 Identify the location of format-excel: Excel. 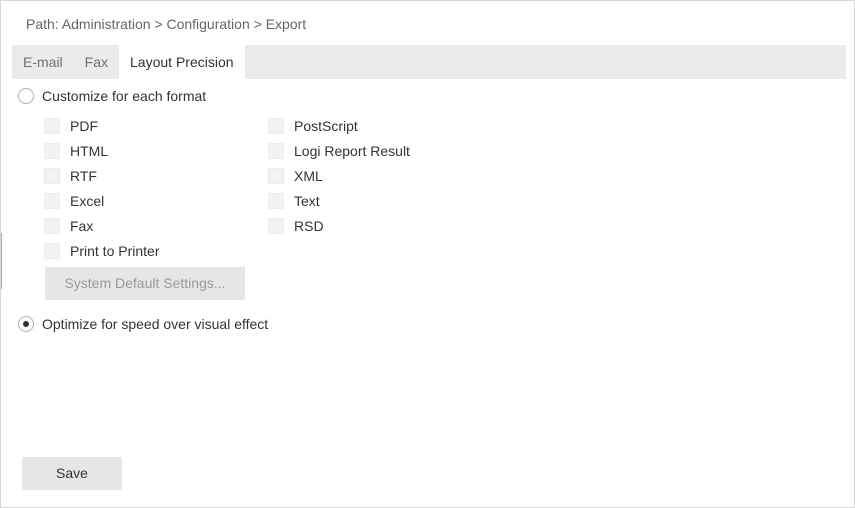
(74, 201).